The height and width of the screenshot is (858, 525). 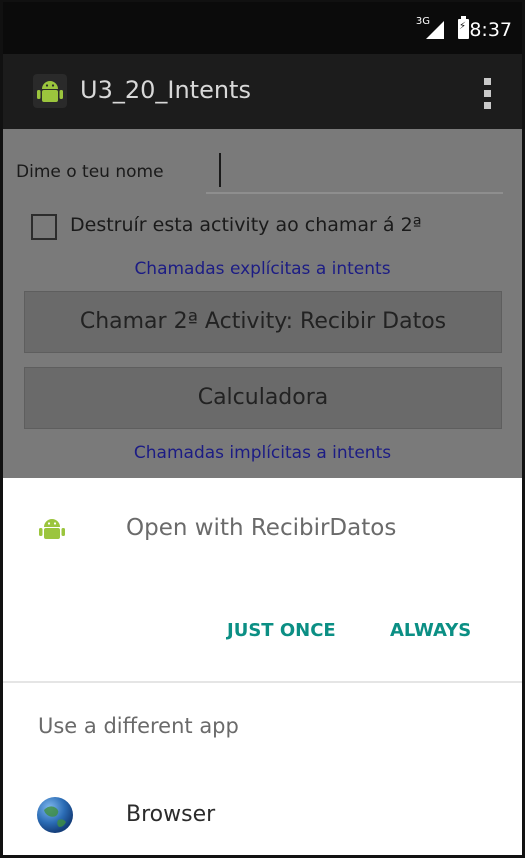 What do you see at coordinates (262, 28) in the screenshot?
I see `status-bar: 3G 8:37` at bounding box center [262, 28].